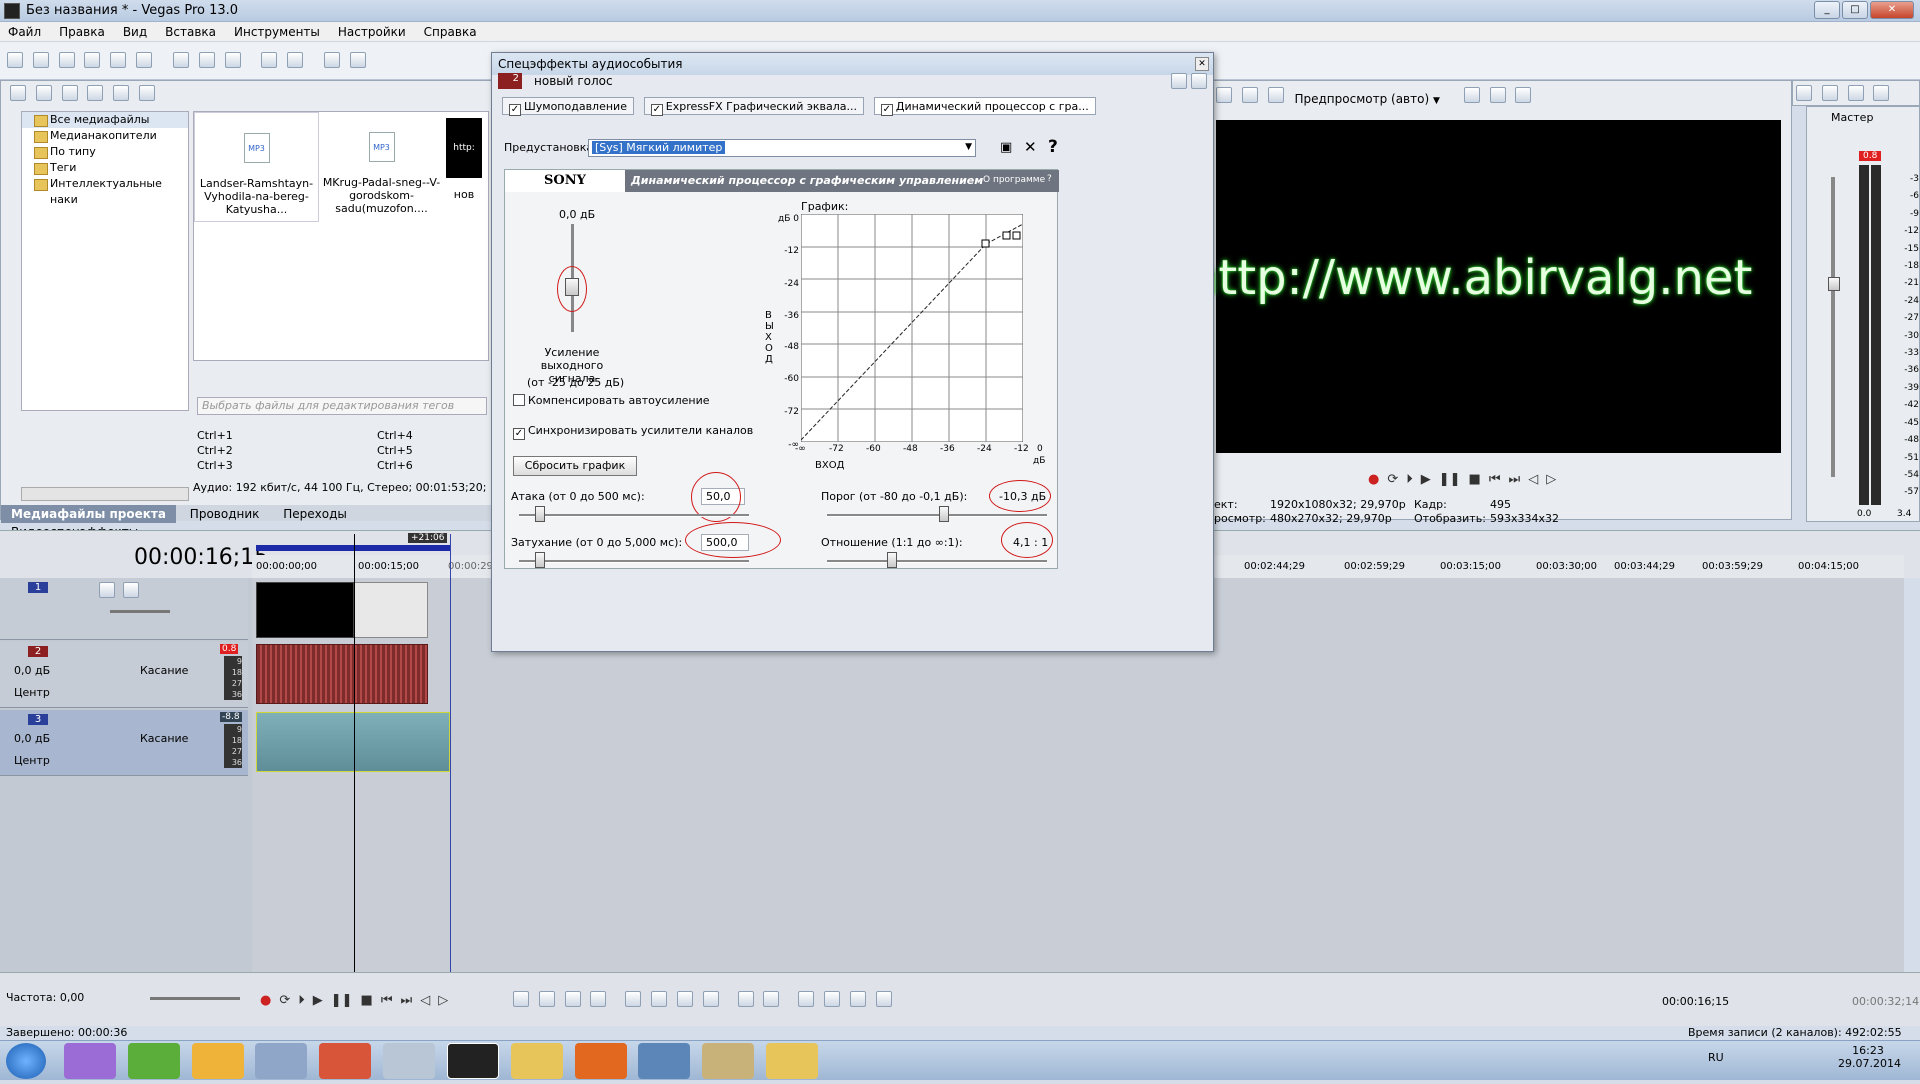 The height and width of the screenshot is (1084, 1920). I want to click on master-fader-track, so click(1833, 327).